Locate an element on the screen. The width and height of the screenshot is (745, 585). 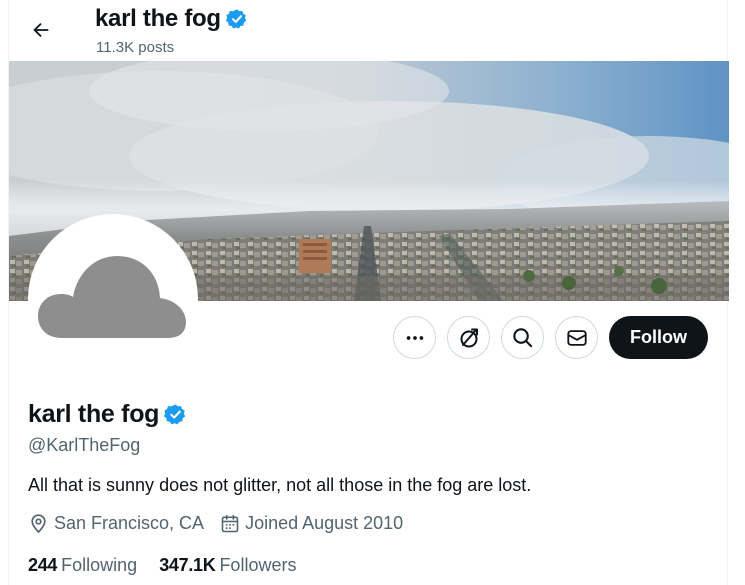
subscribe-button is located at coordinates (468, 337).